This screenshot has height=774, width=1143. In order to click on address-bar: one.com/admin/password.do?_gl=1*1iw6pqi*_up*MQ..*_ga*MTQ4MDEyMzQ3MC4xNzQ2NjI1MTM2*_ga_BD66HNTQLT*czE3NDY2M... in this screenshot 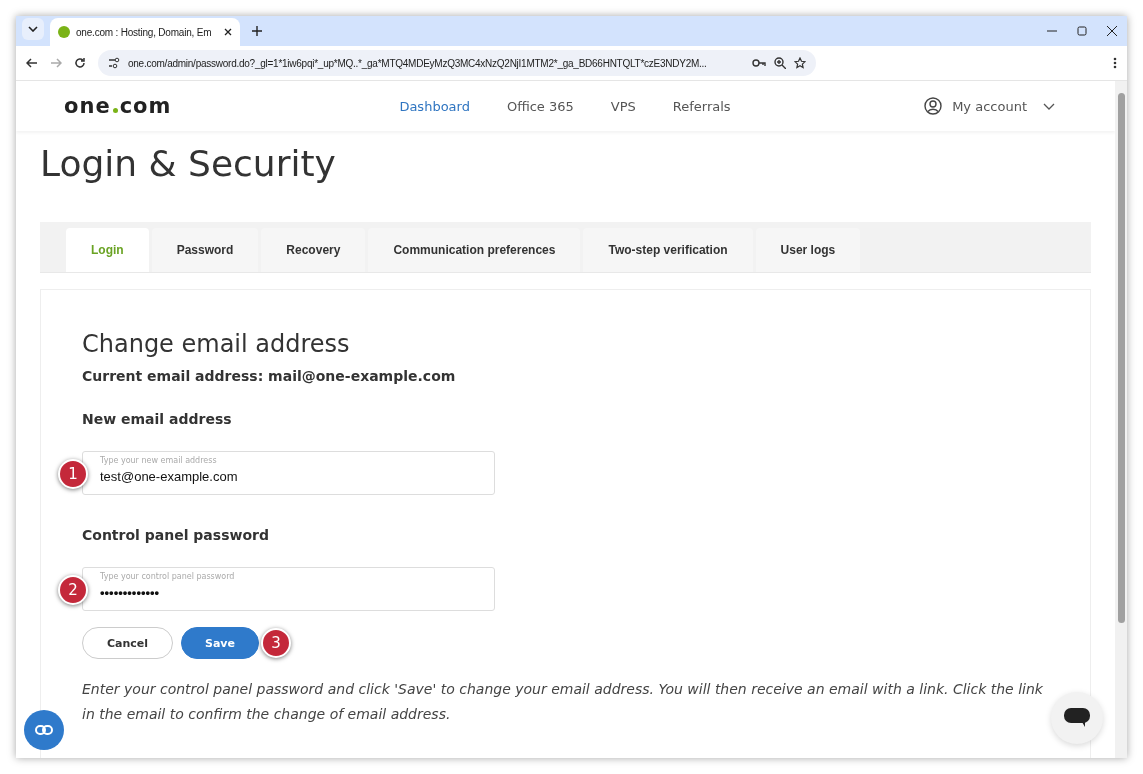, I will do `click(457, 63)`.